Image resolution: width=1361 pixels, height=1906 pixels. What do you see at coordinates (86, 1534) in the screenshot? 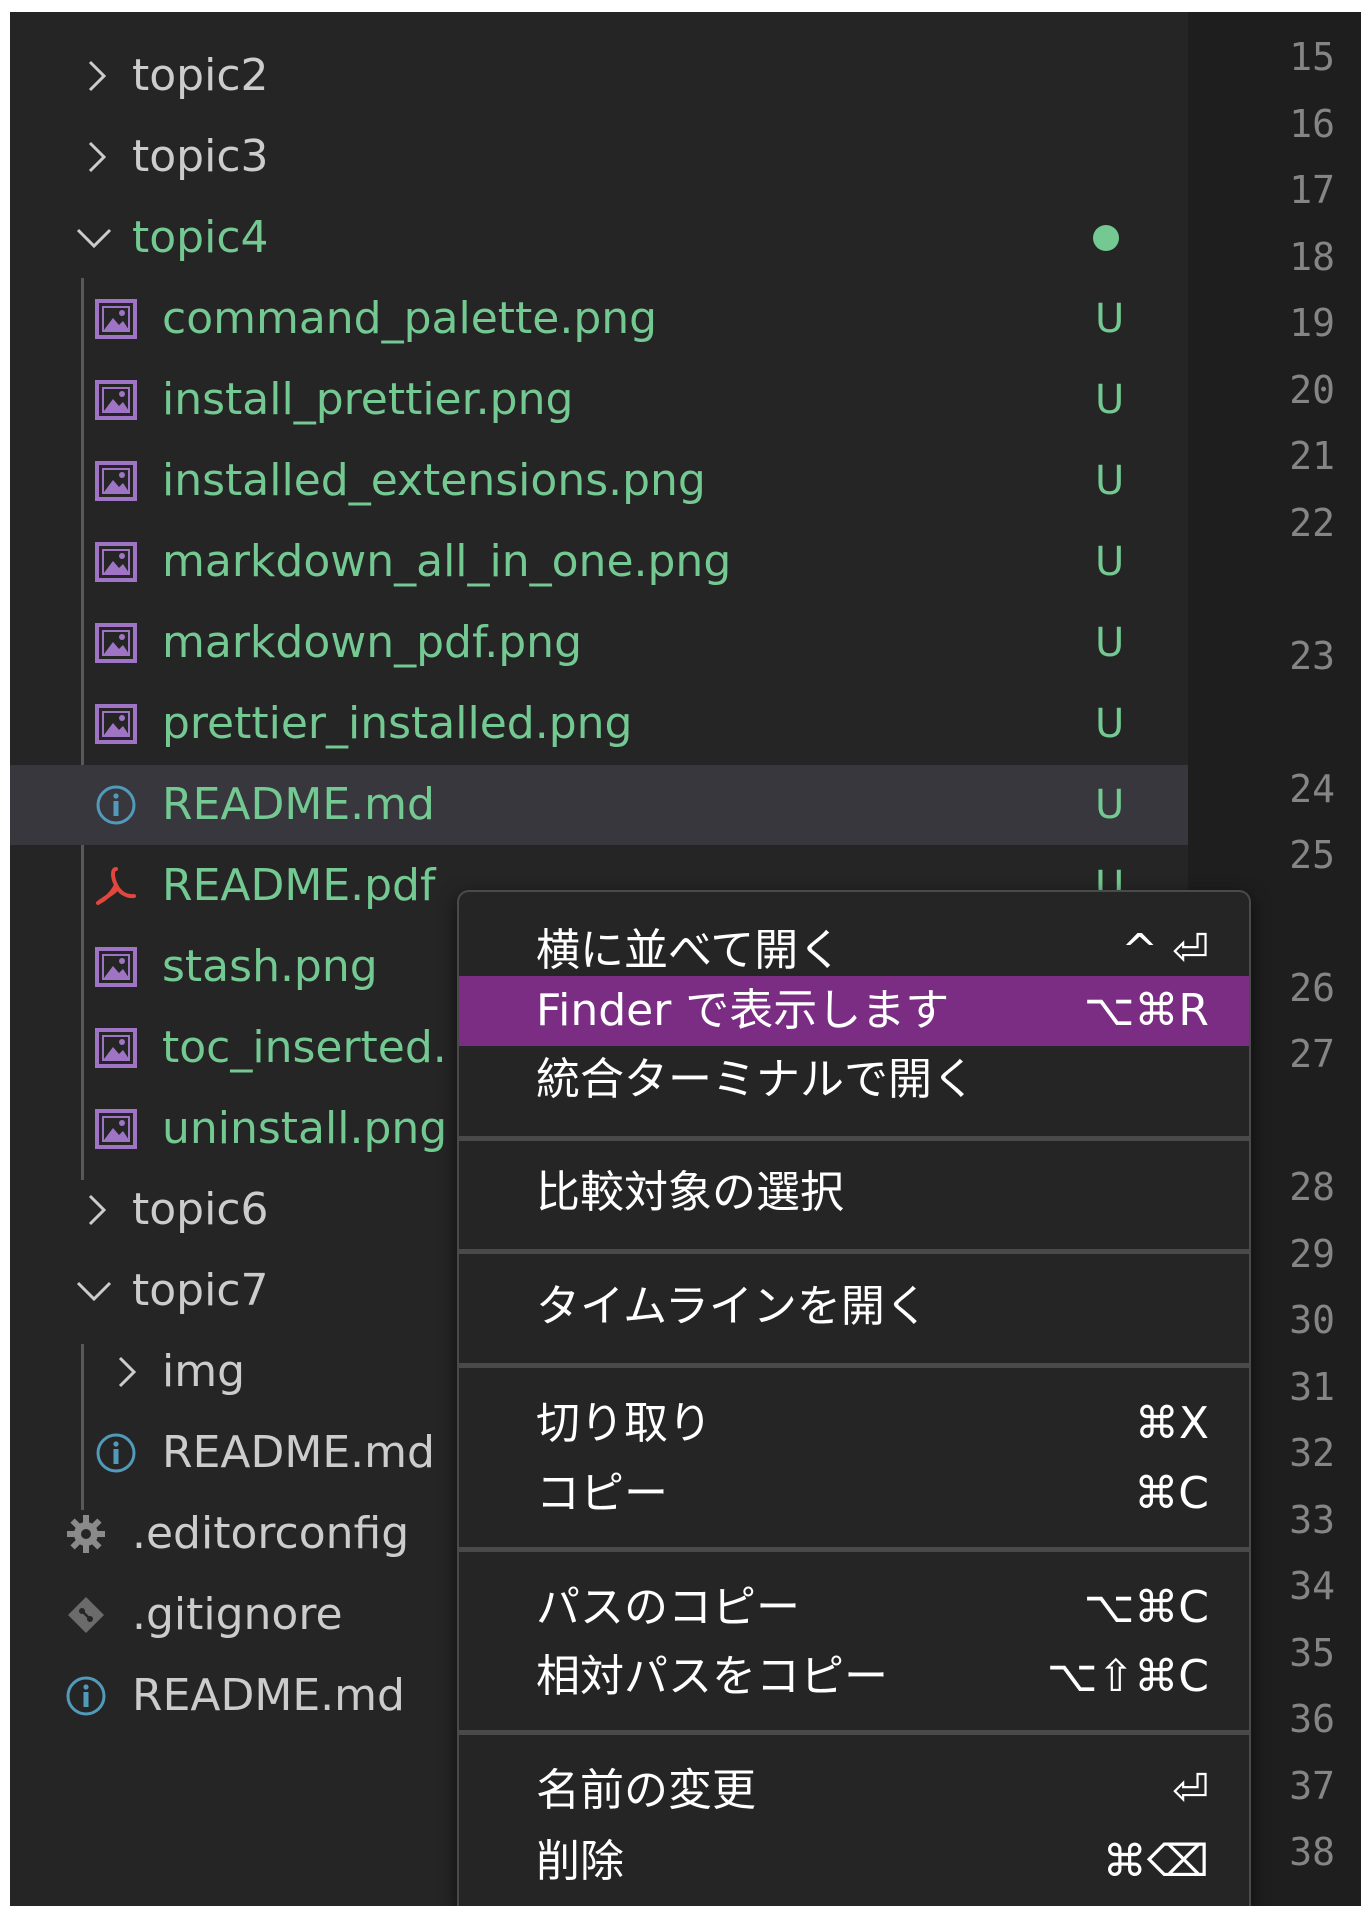
I see `gear-icon` at bounding box center [86, 1534].